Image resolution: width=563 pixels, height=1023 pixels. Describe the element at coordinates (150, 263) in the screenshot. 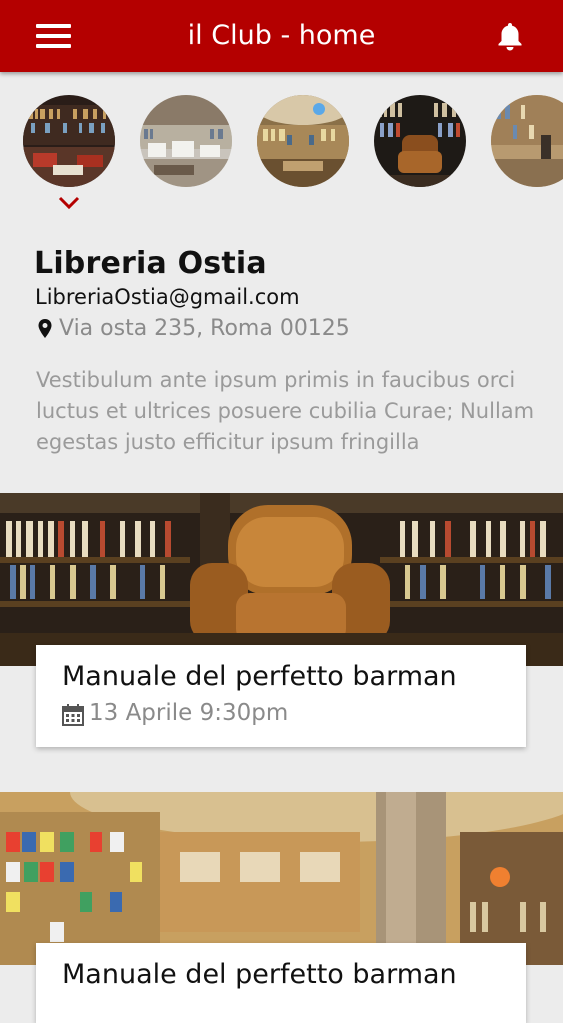

I see `library-name: Libreria Ostia` at that location.